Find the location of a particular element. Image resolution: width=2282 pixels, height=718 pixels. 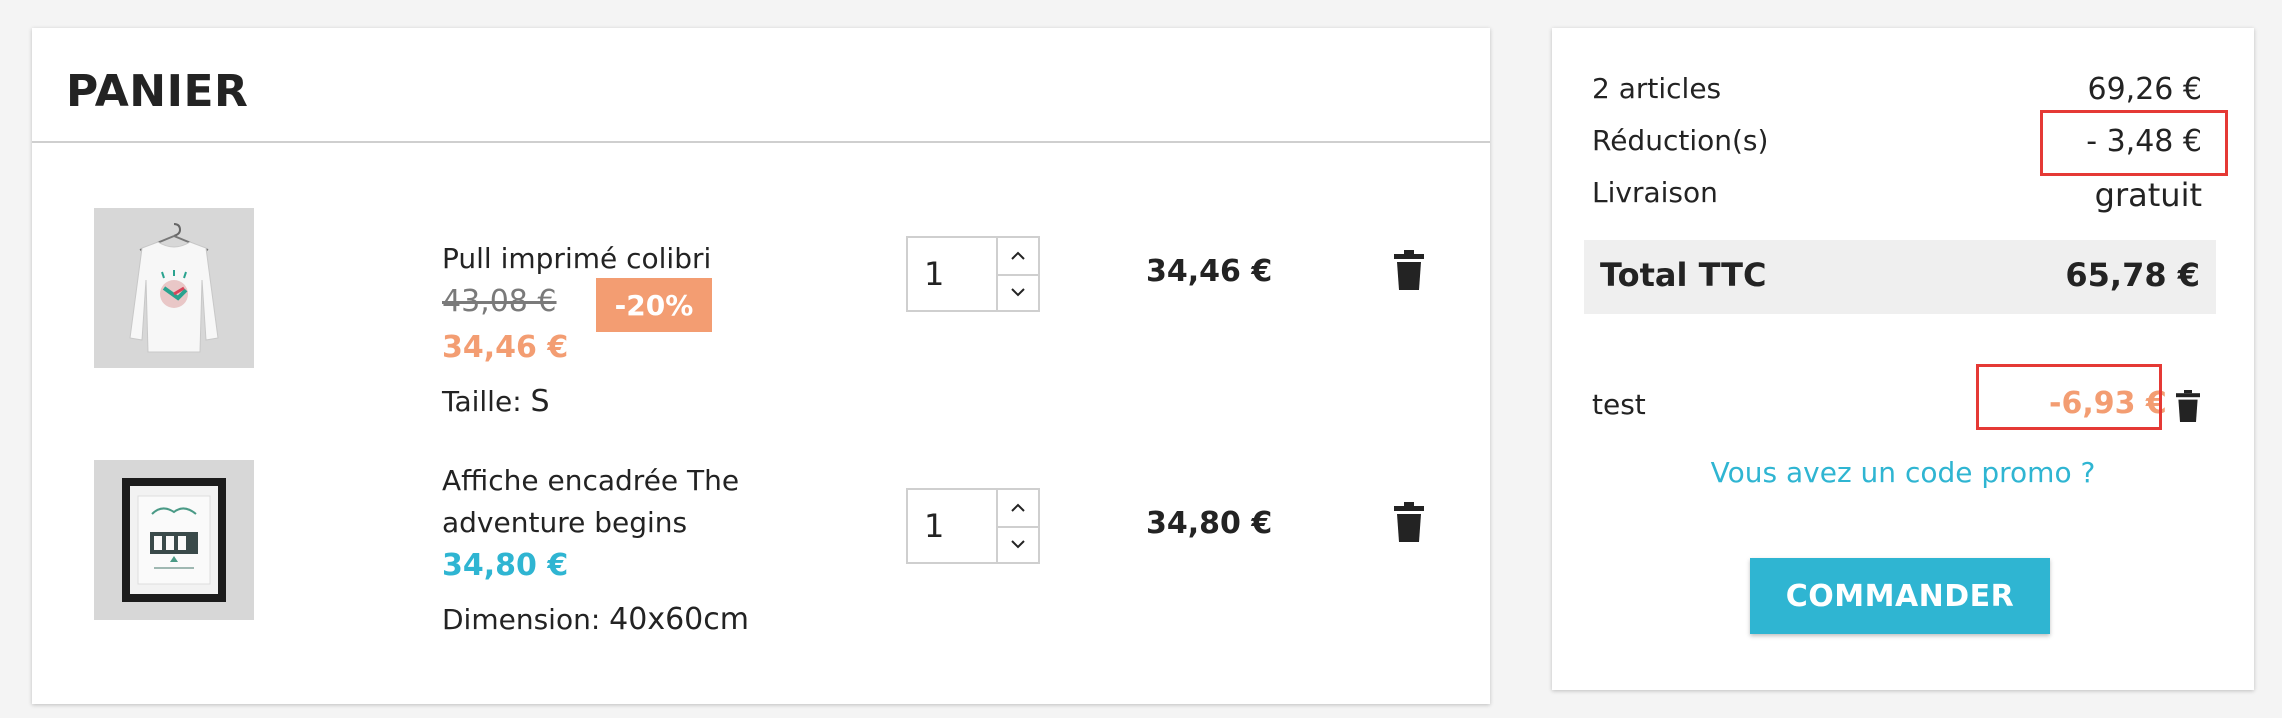

total-label: Total TTC is located at coordinates (1683, 275).